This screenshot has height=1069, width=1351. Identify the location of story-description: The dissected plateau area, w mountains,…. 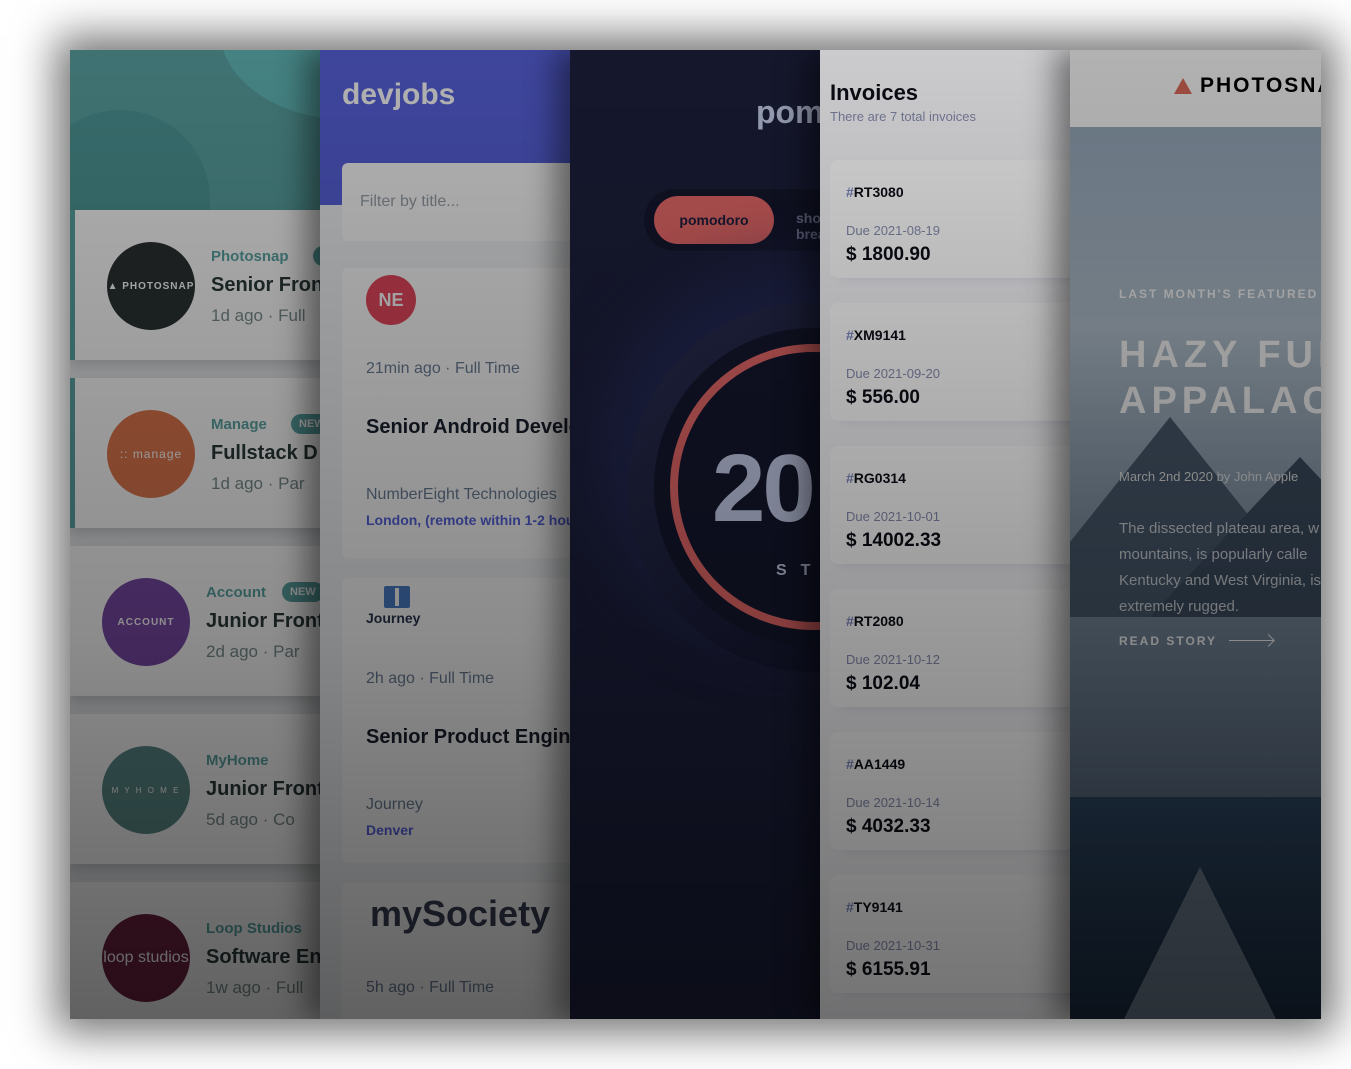
(1220, 567).